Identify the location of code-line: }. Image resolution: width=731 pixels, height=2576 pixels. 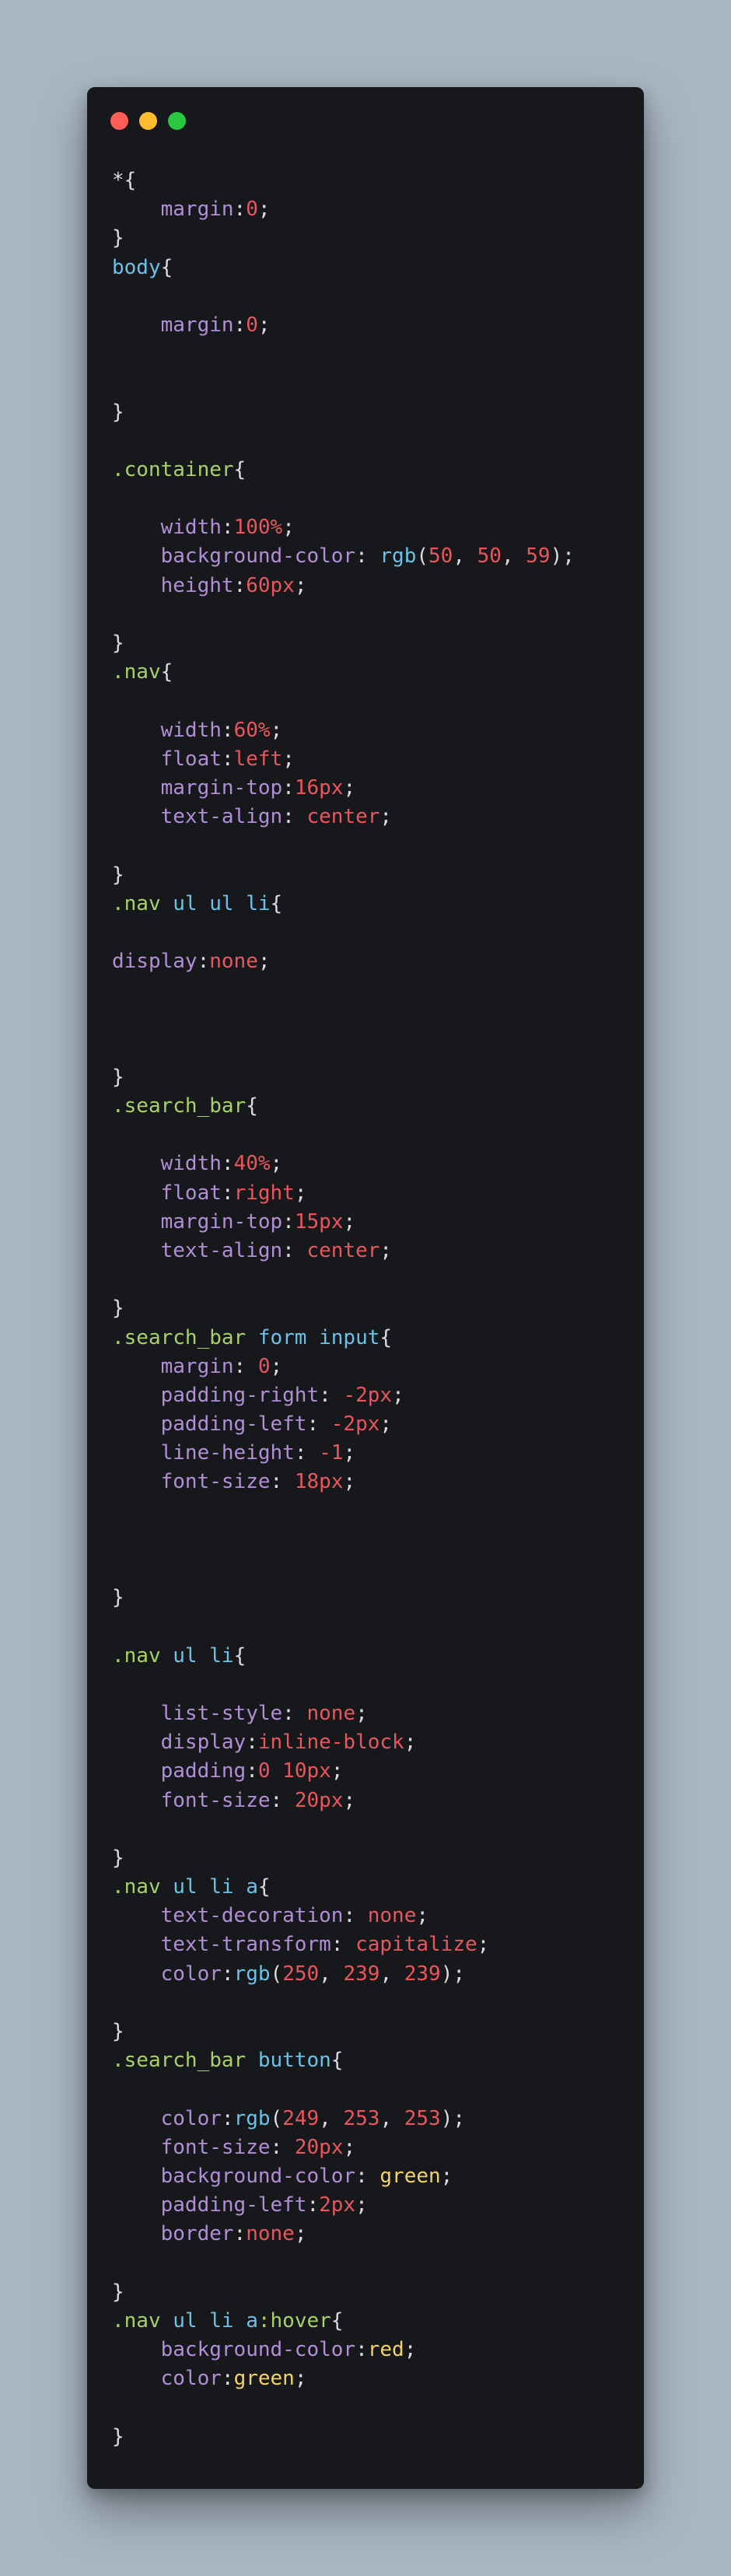
(370, 876).